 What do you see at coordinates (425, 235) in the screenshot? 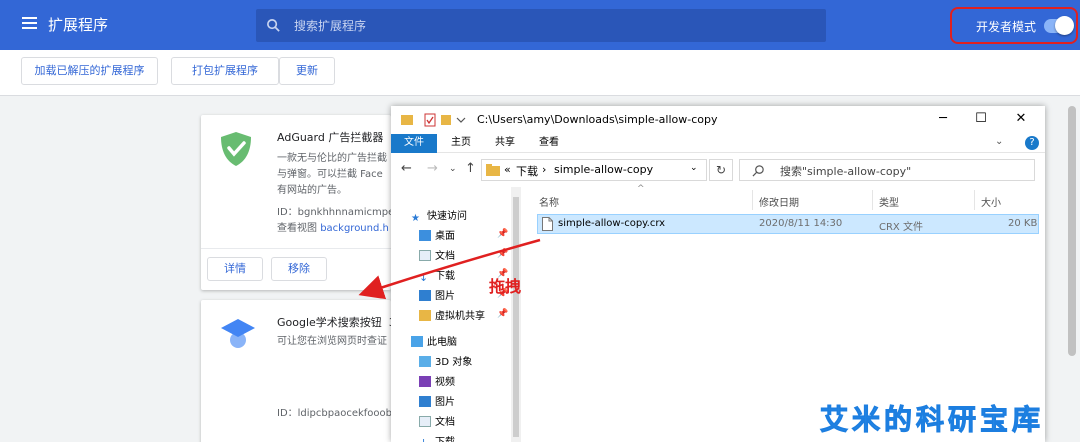
I see `desktop-icon` at bounding box center [425, 235].